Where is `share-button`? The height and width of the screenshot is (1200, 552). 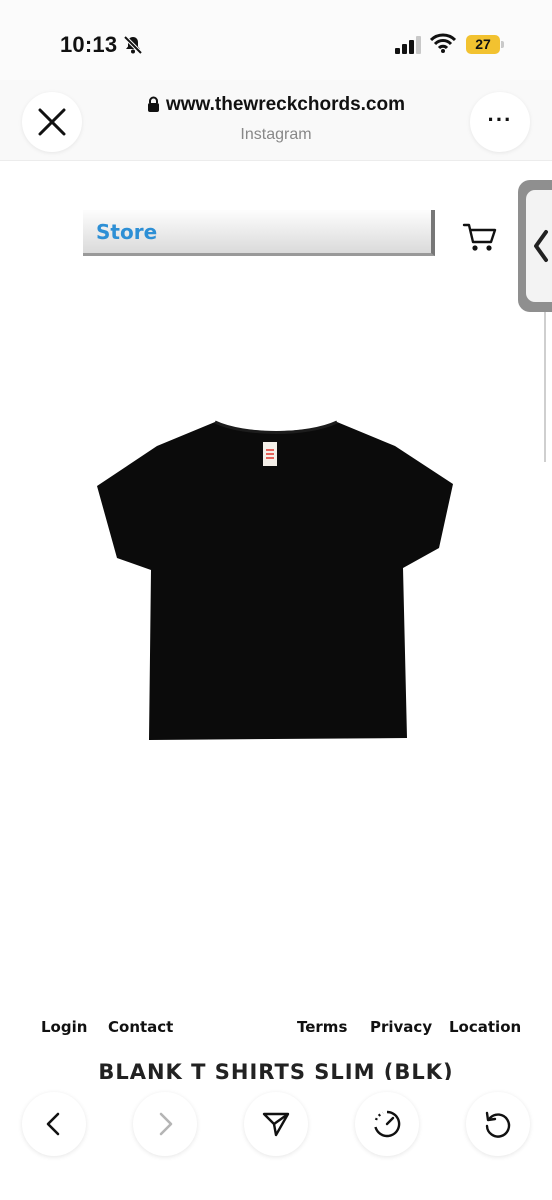 share-button is located at coordinates (276, 1124).